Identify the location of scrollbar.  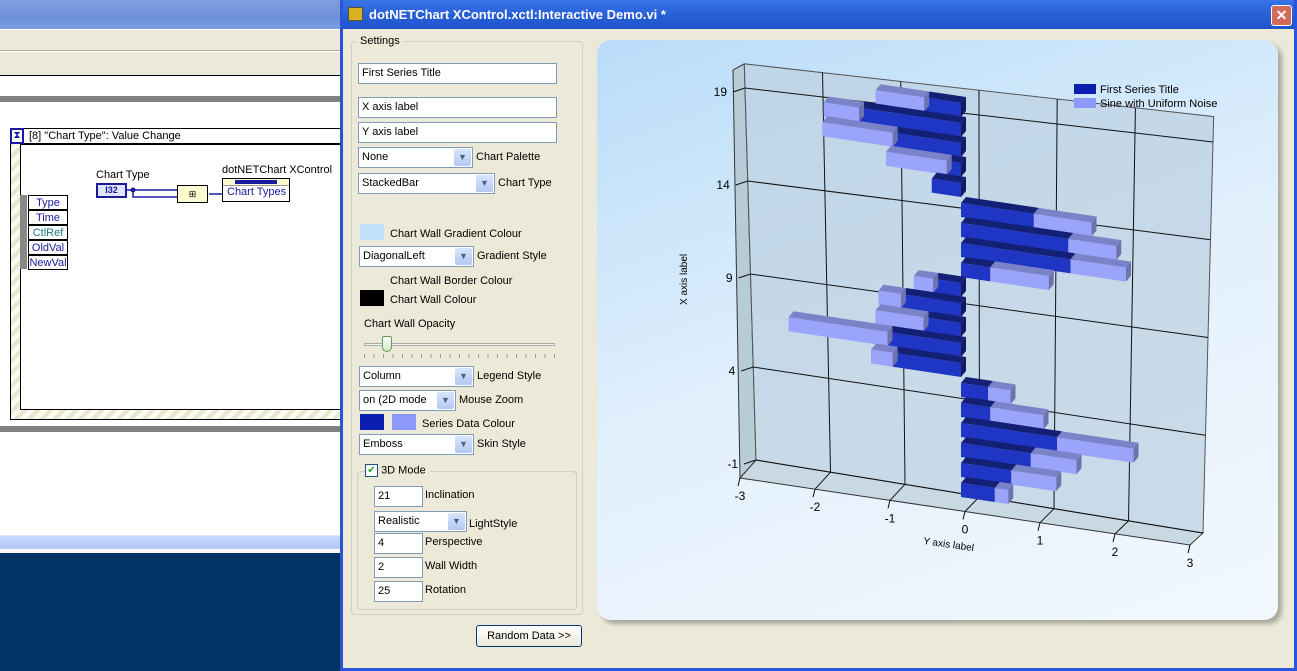
(172, 542).